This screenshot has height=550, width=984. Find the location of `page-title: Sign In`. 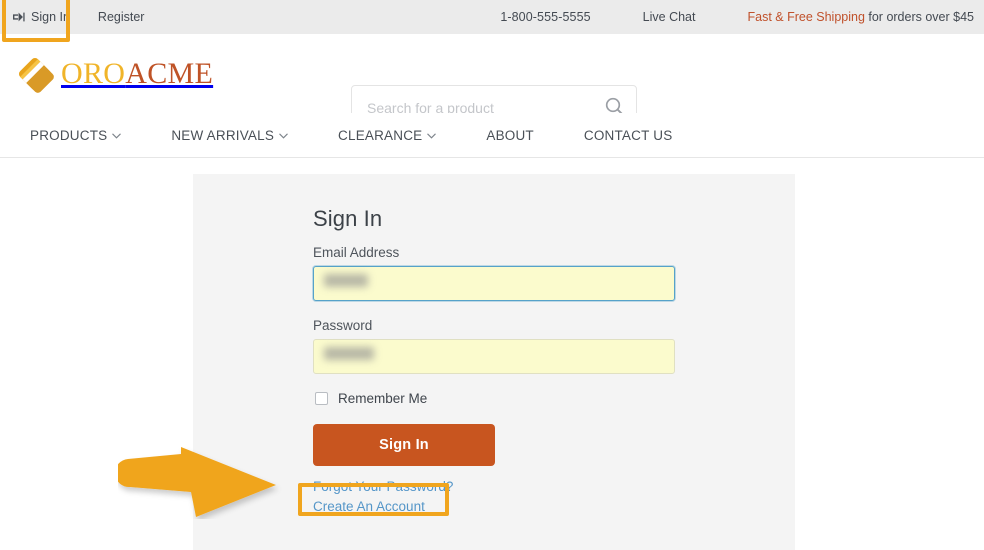

page-title: Sign In is located at coordinates (348, 218).